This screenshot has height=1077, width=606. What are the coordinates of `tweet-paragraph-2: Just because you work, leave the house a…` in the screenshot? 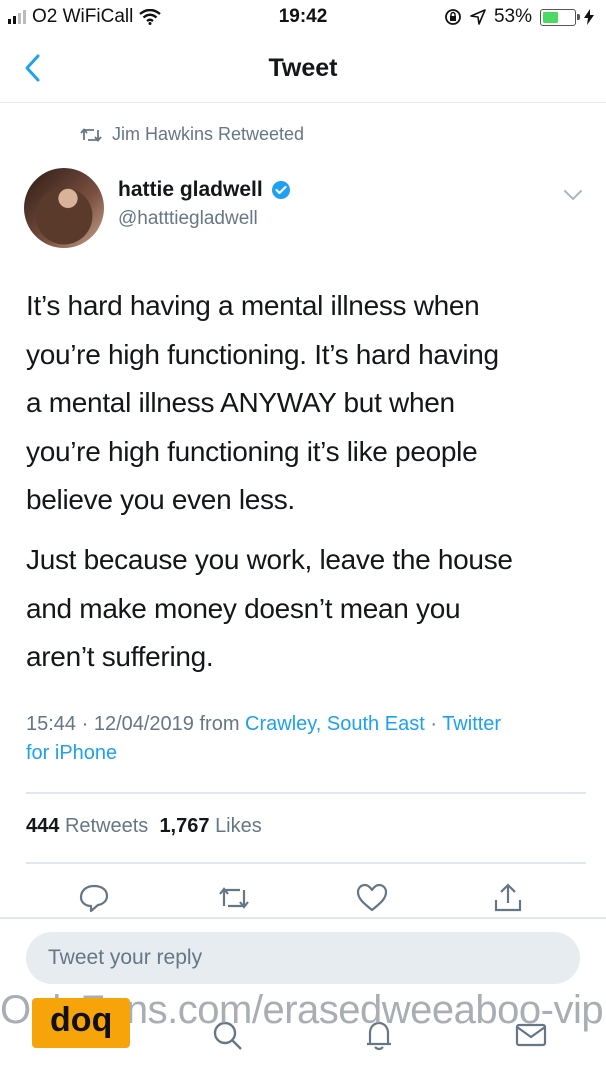 It's located at (306, 609).